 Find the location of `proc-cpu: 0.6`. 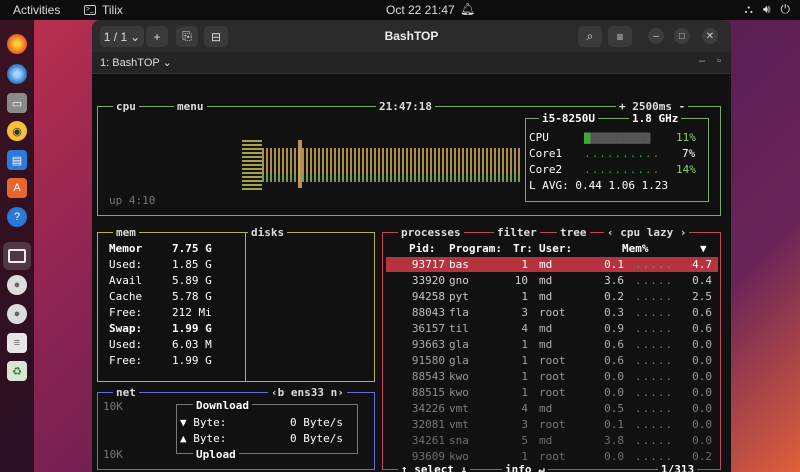

proc-cpu: 0.6 is located at coordinates (702, 328).